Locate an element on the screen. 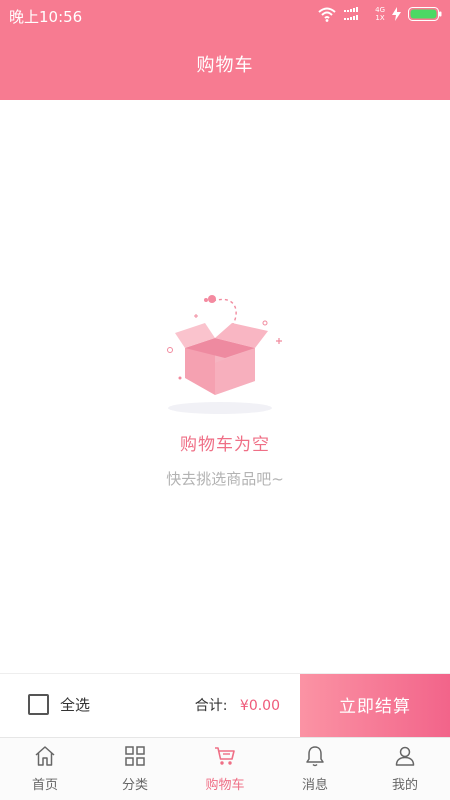  wifi-icon is located at coordinates (327, 14).